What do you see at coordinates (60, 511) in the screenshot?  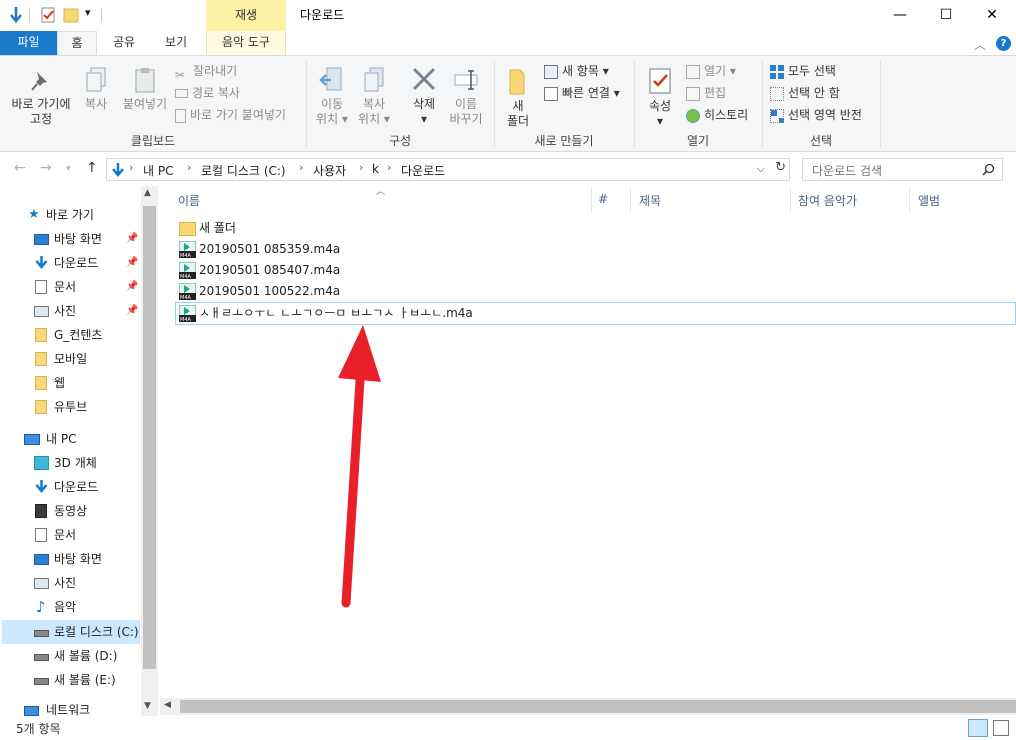 I see `nav-pc-videos: 동영상` at bounding box center [60, 511].